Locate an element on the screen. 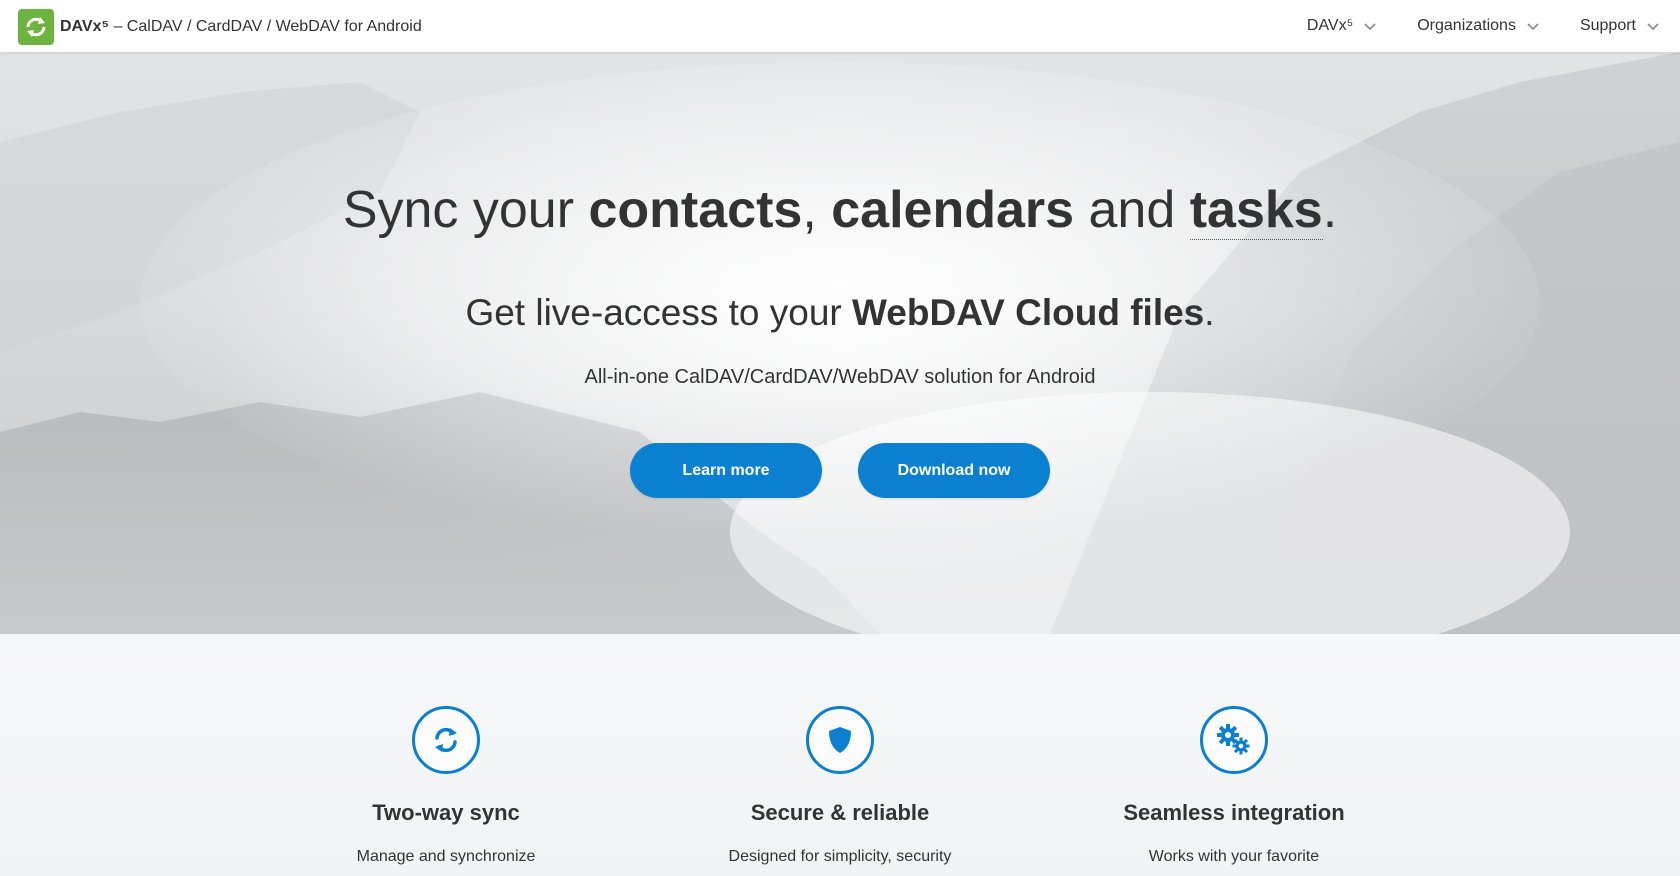  nav-organizations-label: Organizations is located at coordinates (1466, 25).